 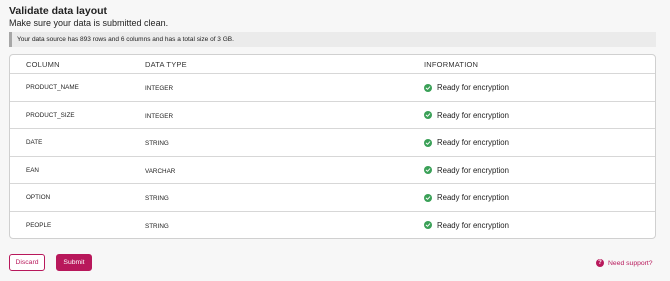 I want to click on table-row: EAN VARCHAR Ready for encryption, so click(x=332, y=170).